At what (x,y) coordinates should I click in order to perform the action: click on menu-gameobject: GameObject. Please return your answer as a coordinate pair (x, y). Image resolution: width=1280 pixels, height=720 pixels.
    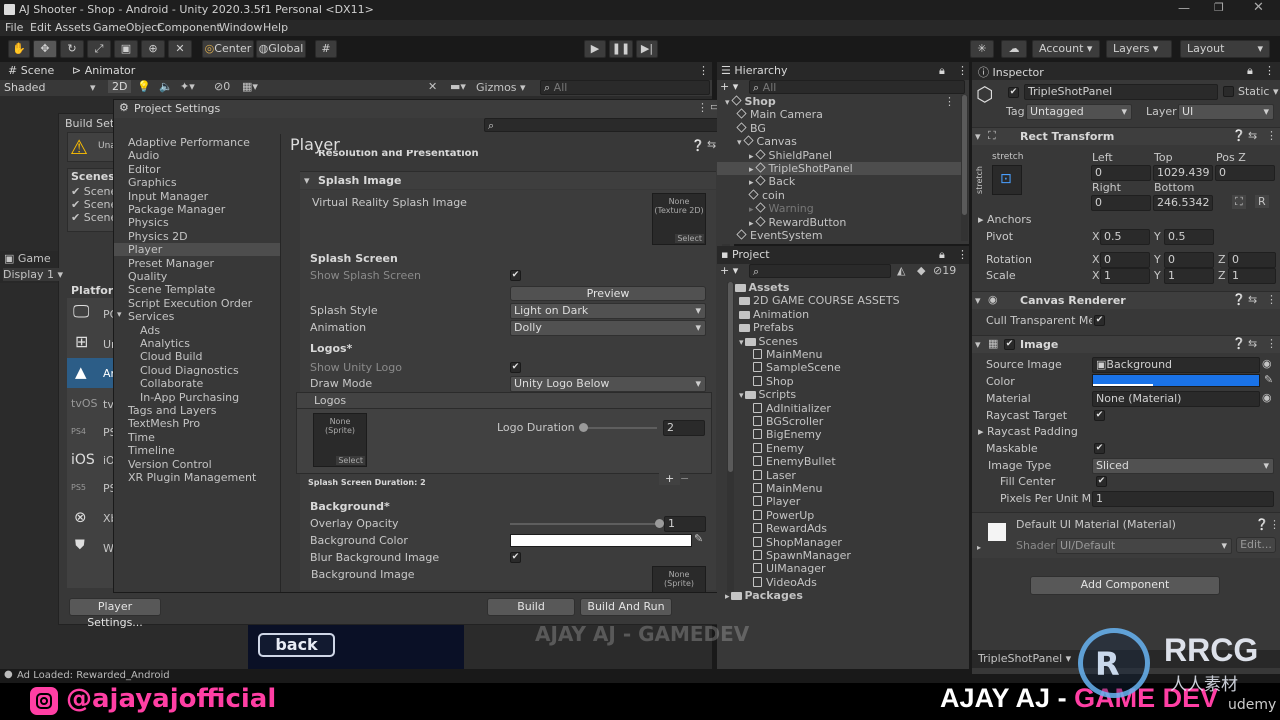
    Looking at the image, I should click on (127, 27).